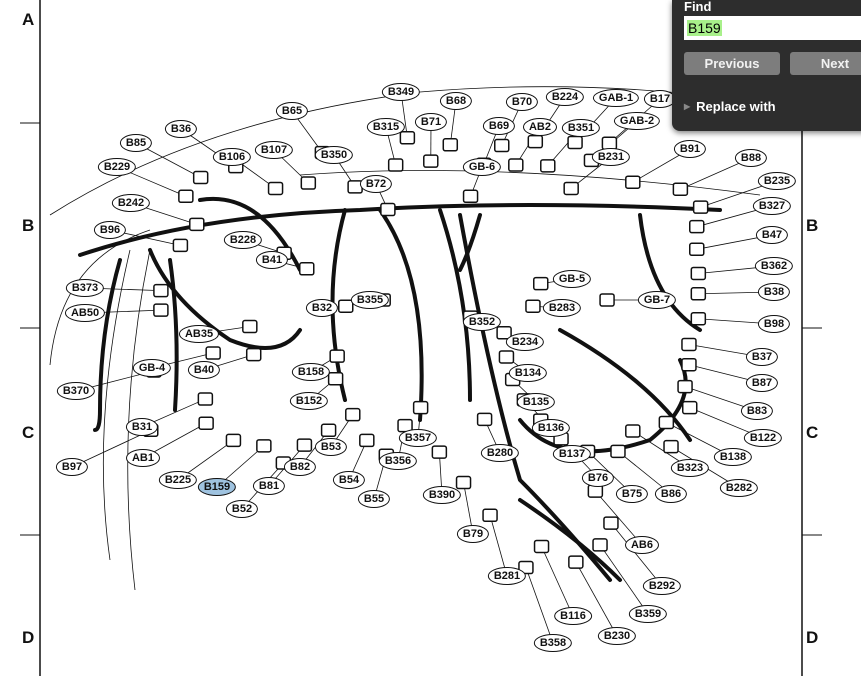 The width and height of the screenshot is (861, 676). Describe the element at coordinates (772, 235) in the screenshot. I see `connector-label-b47: B47` at that location.